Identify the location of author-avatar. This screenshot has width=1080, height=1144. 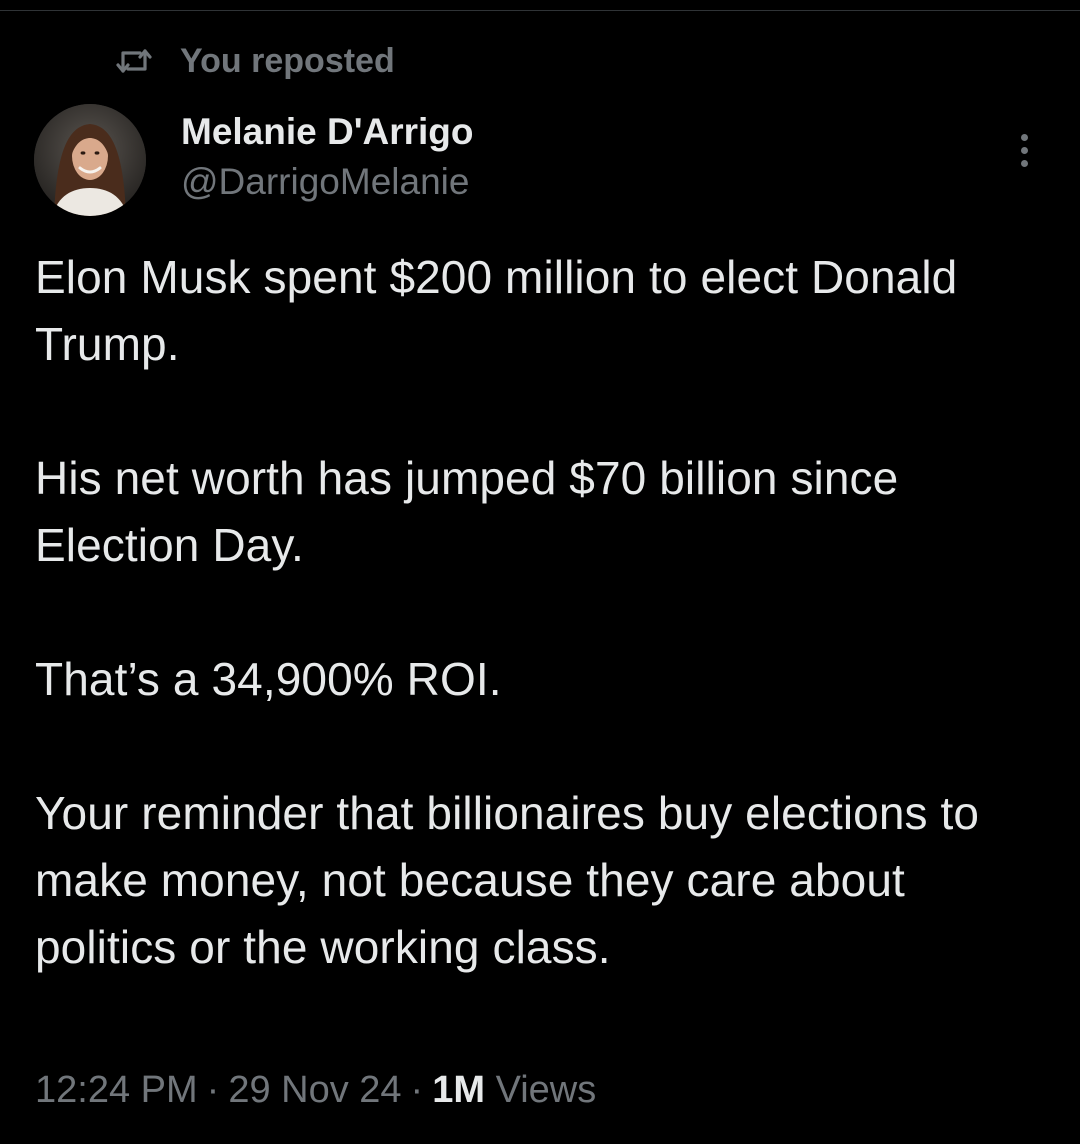
(90, 160).